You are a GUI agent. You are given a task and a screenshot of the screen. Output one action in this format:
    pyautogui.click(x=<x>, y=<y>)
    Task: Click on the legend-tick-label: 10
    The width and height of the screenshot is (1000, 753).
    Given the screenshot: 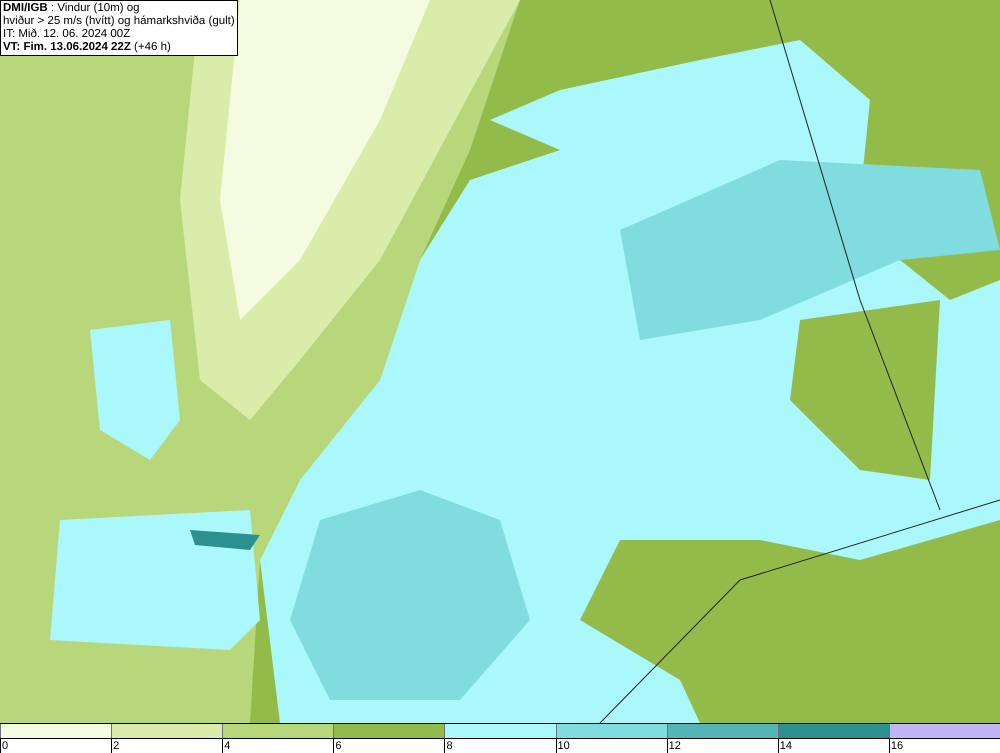 What is the action you would take?
    pyautogui.click(x=563, y=746)
    